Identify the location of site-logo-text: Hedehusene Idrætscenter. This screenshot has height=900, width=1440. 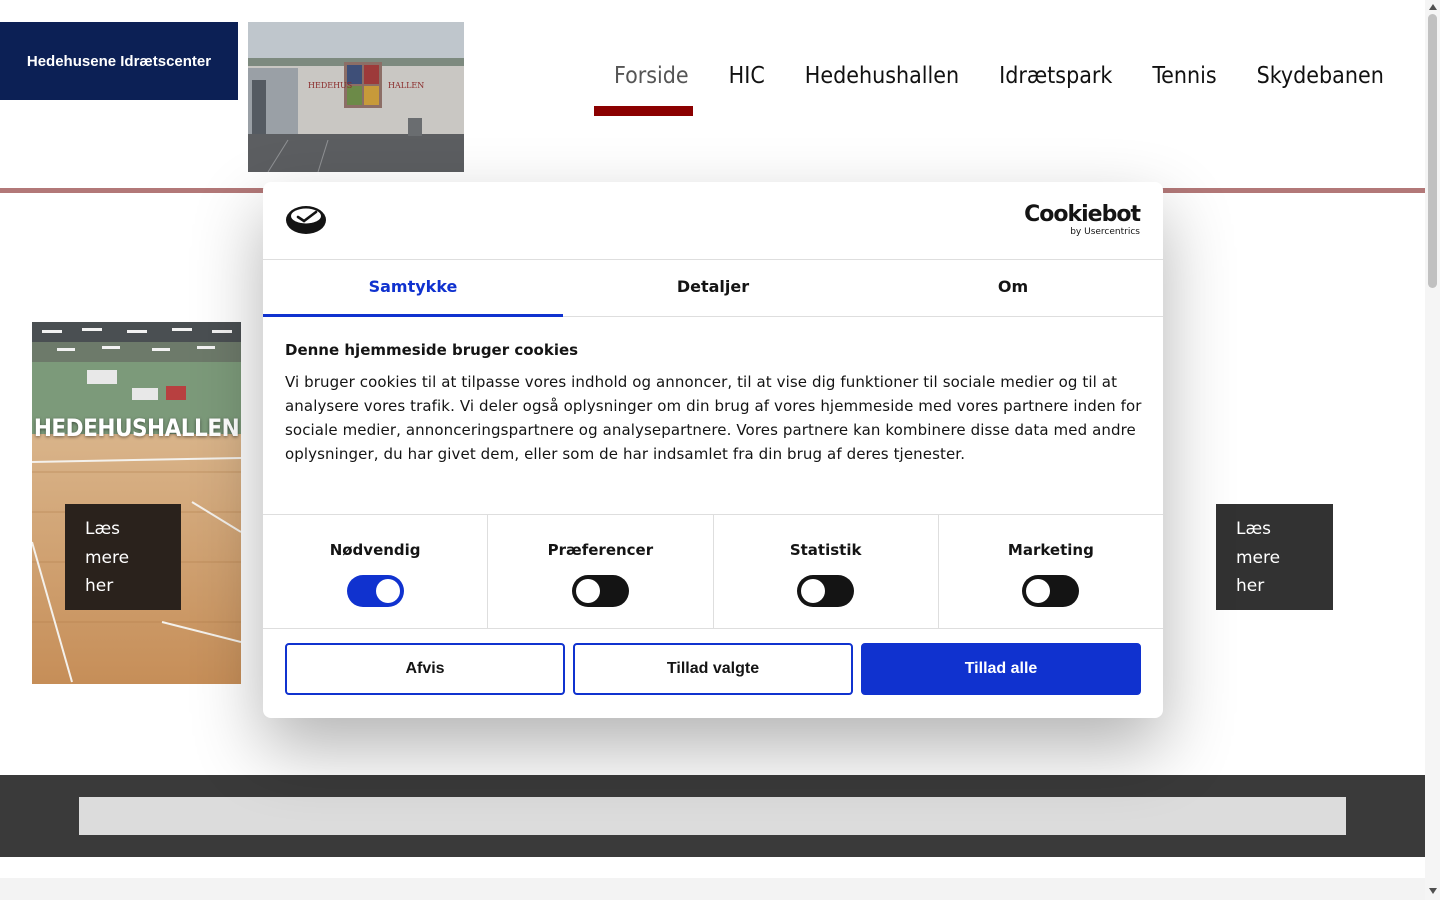
(119, 61).